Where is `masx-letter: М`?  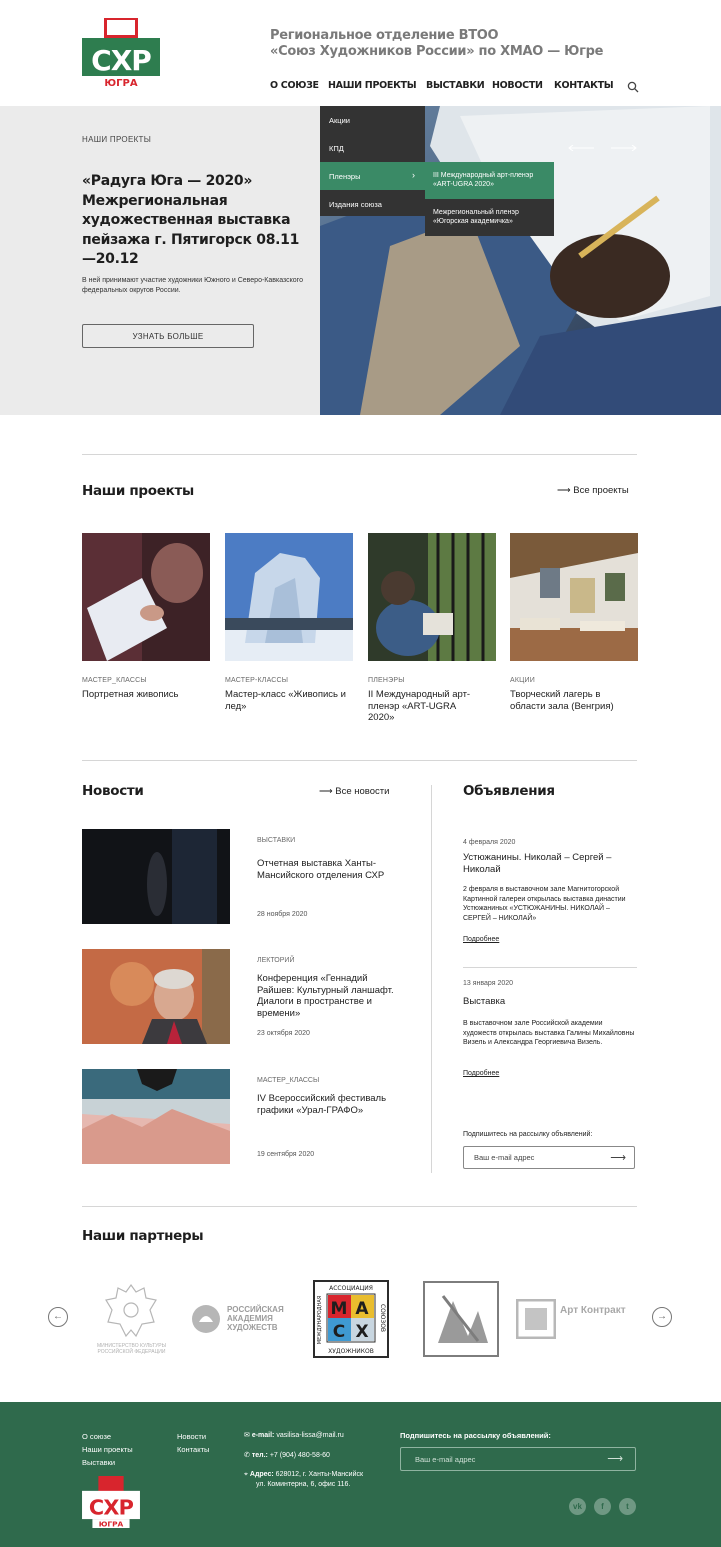 masx-letter: М is located at coordinates (339, 1309).